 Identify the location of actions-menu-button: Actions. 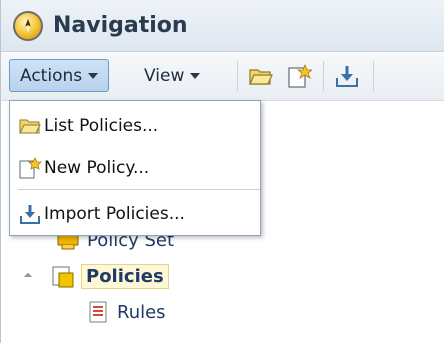
(59, 75).